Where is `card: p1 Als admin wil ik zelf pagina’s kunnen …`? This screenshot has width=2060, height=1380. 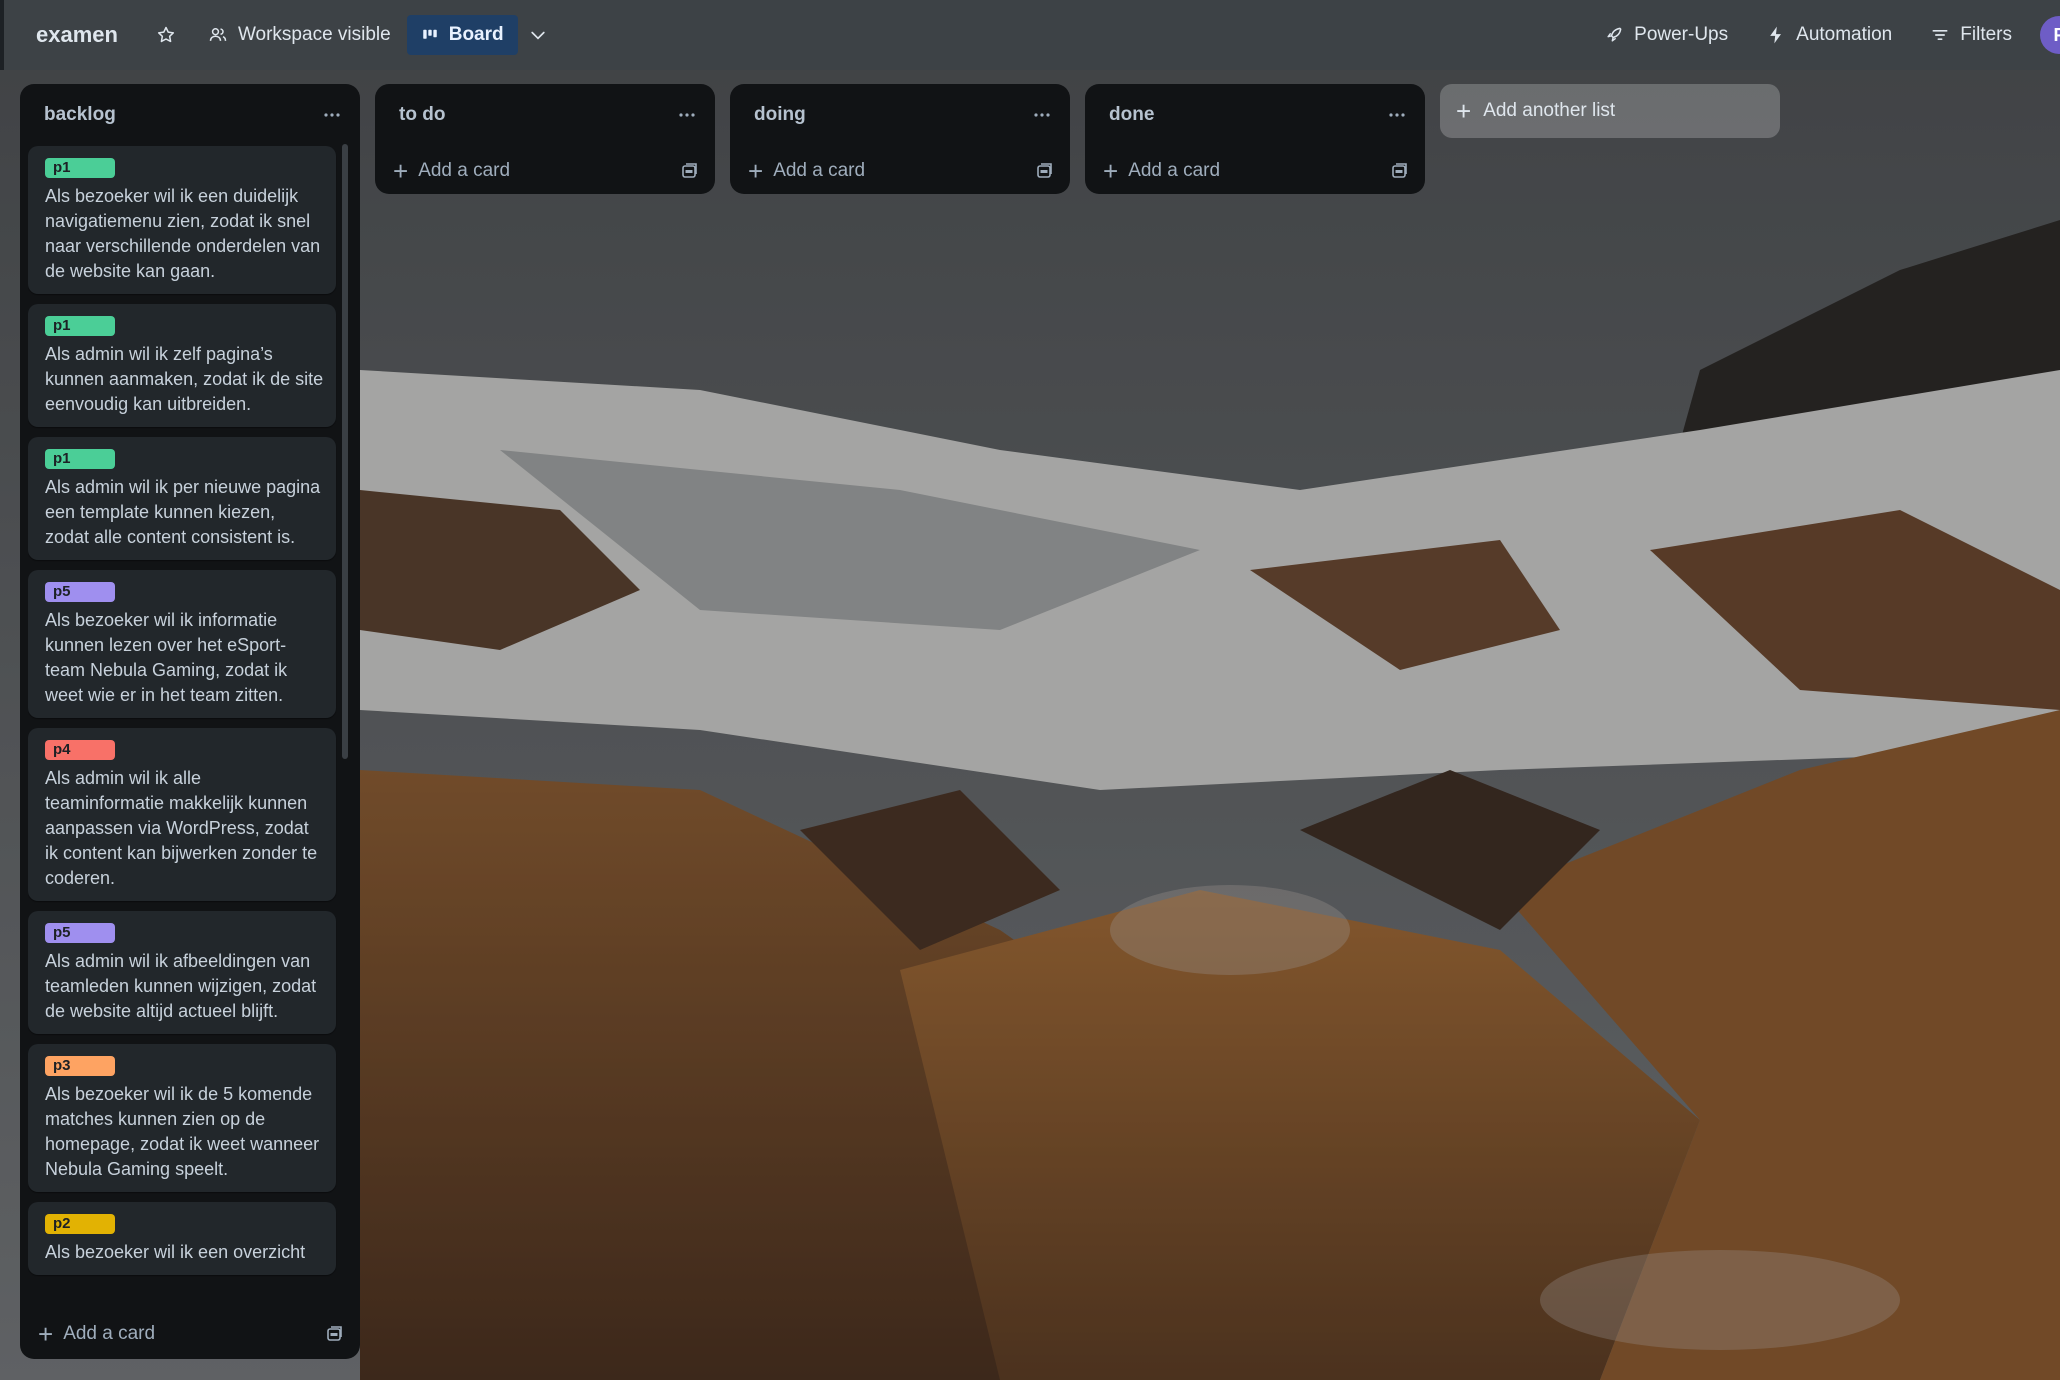
card: p1 Als admin wil ik zelf pagina’s kunnen … is located at coordinates (182, 365).